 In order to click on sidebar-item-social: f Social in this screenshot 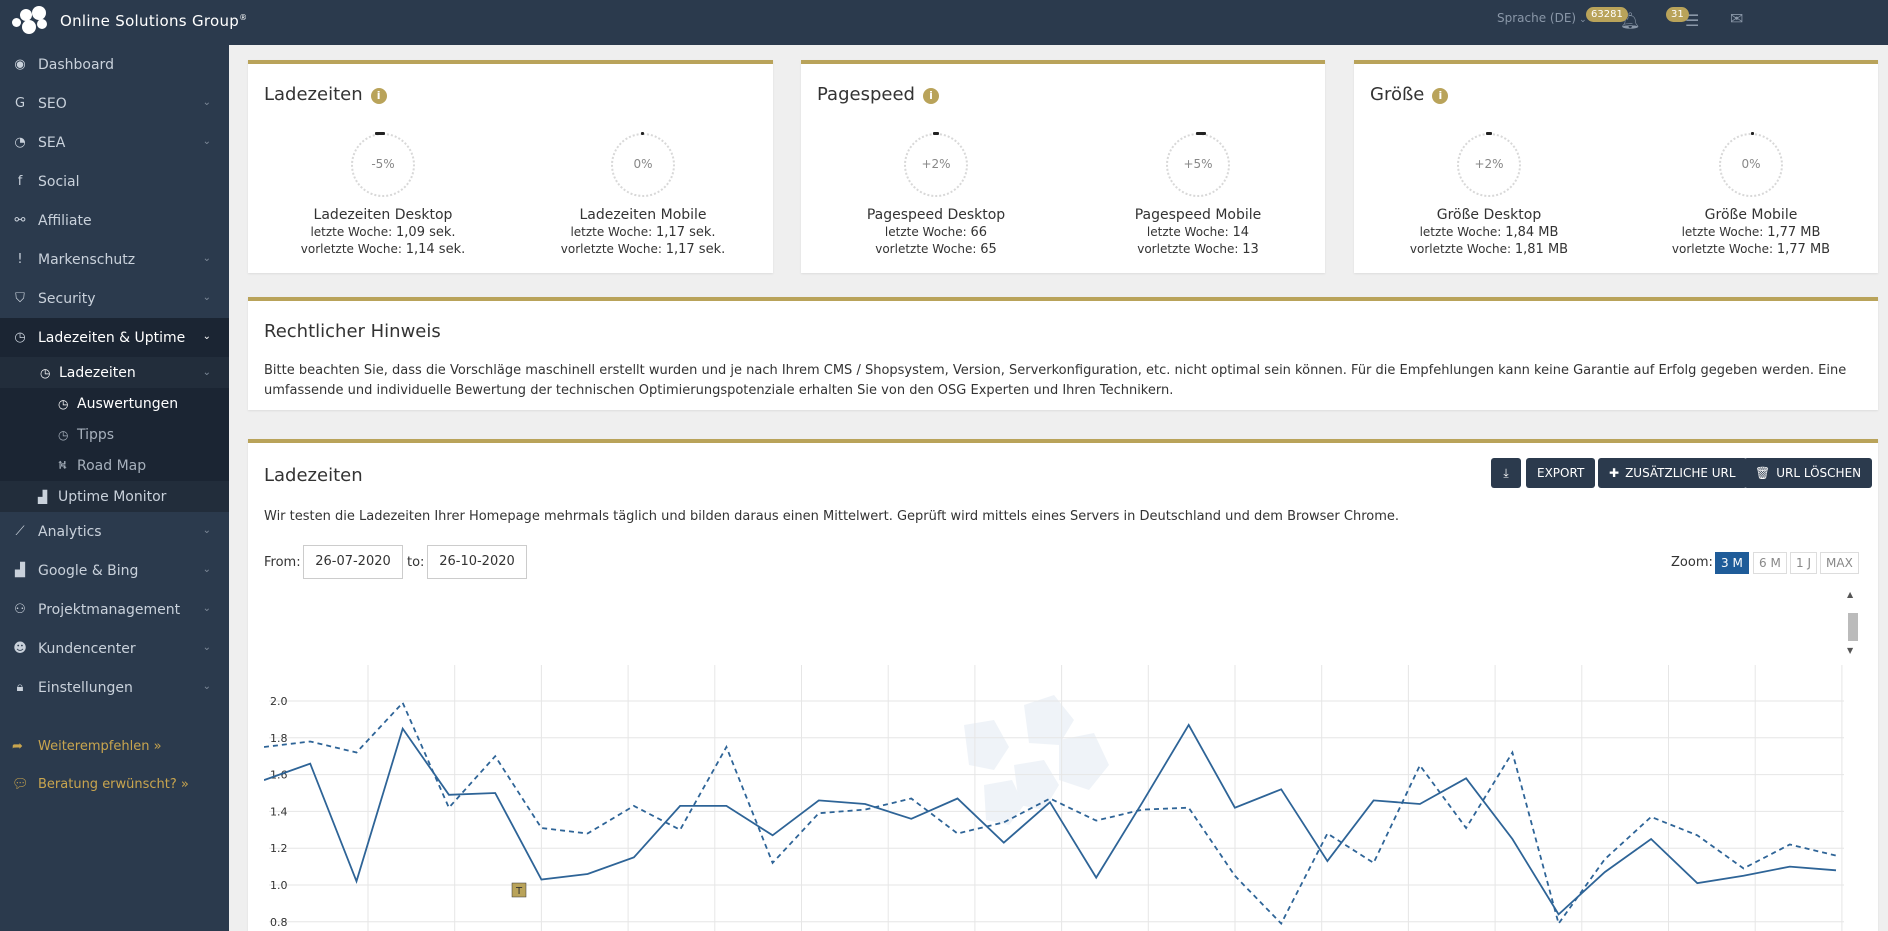, I will do `click(114, 181)`.